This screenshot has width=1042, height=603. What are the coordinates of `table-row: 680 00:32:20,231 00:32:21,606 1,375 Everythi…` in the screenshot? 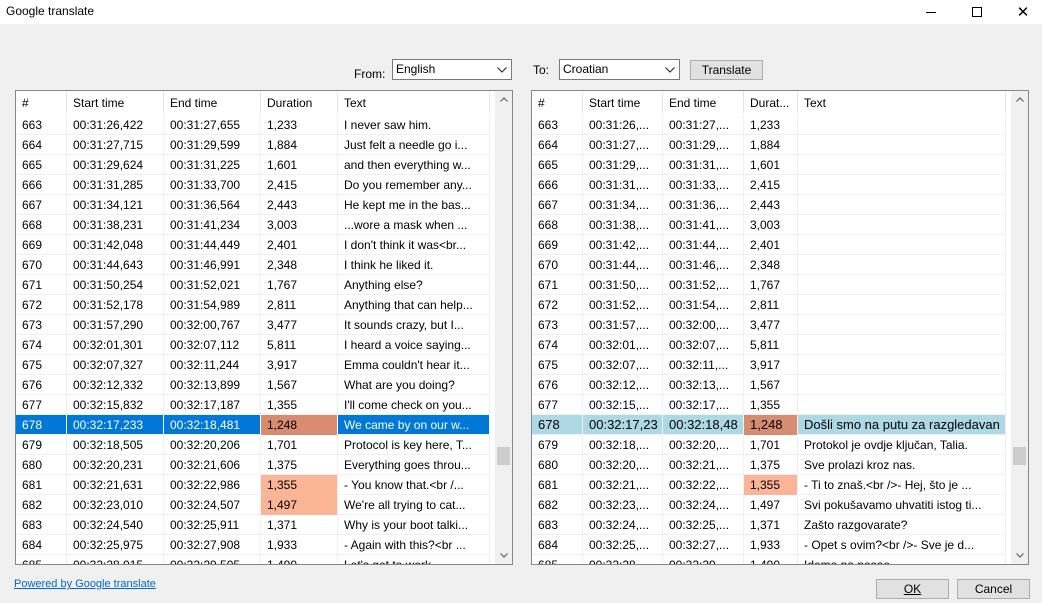 It's located at (253, 465).